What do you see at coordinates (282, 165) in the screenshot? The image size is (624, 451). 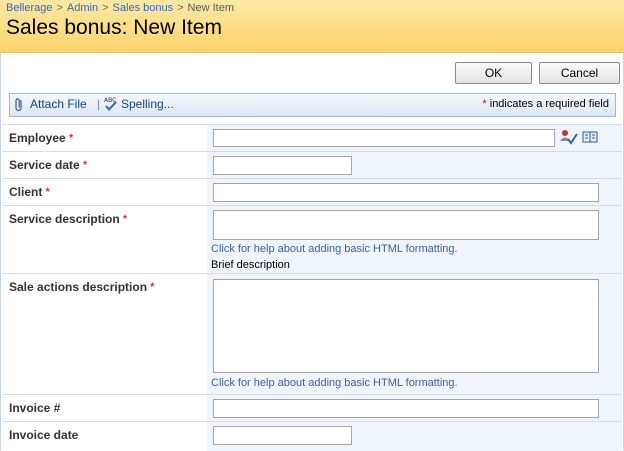 I see `service-date-input` at bounding box center [282, 165].